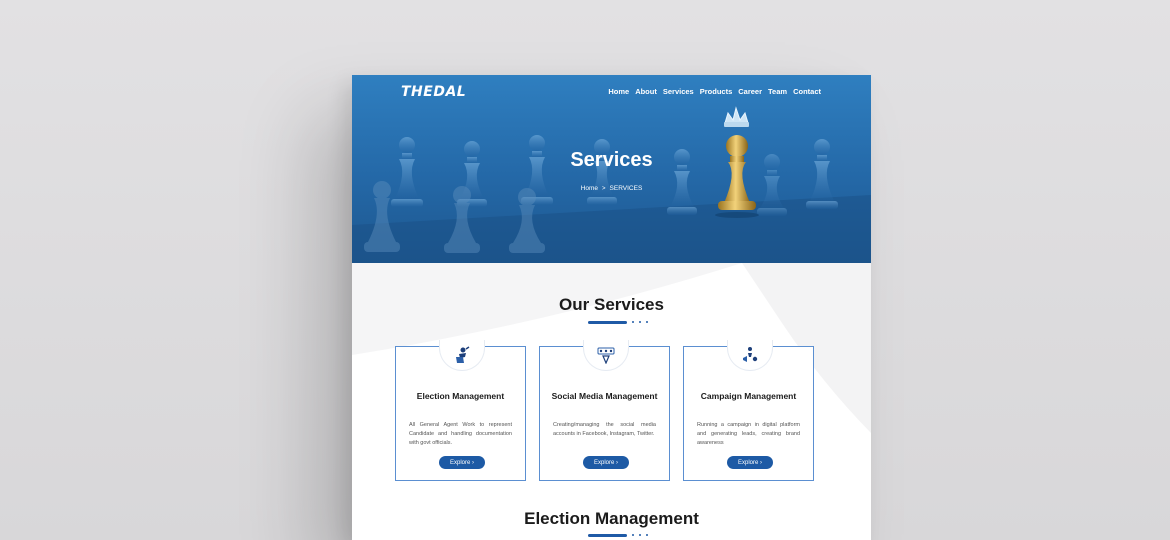 The height and width of the screenshot is (540, 1170). What do you see at coordinates (460, 396) in the screenshot?
I see `card-title: Election Management` at bounding box center [460, 396].